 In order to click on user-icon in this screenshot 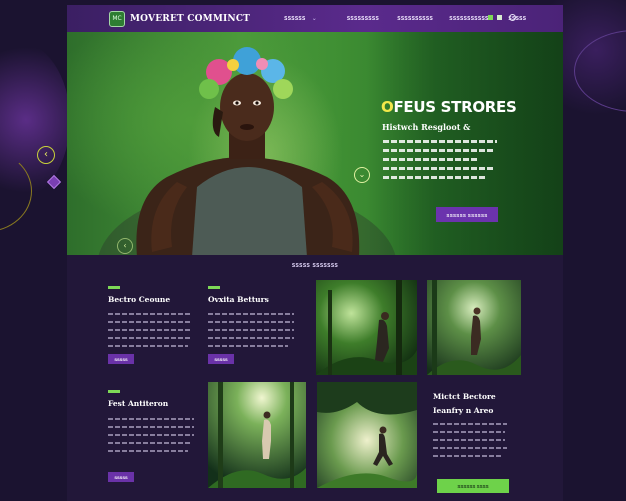, I will do `click(490, 17)`.